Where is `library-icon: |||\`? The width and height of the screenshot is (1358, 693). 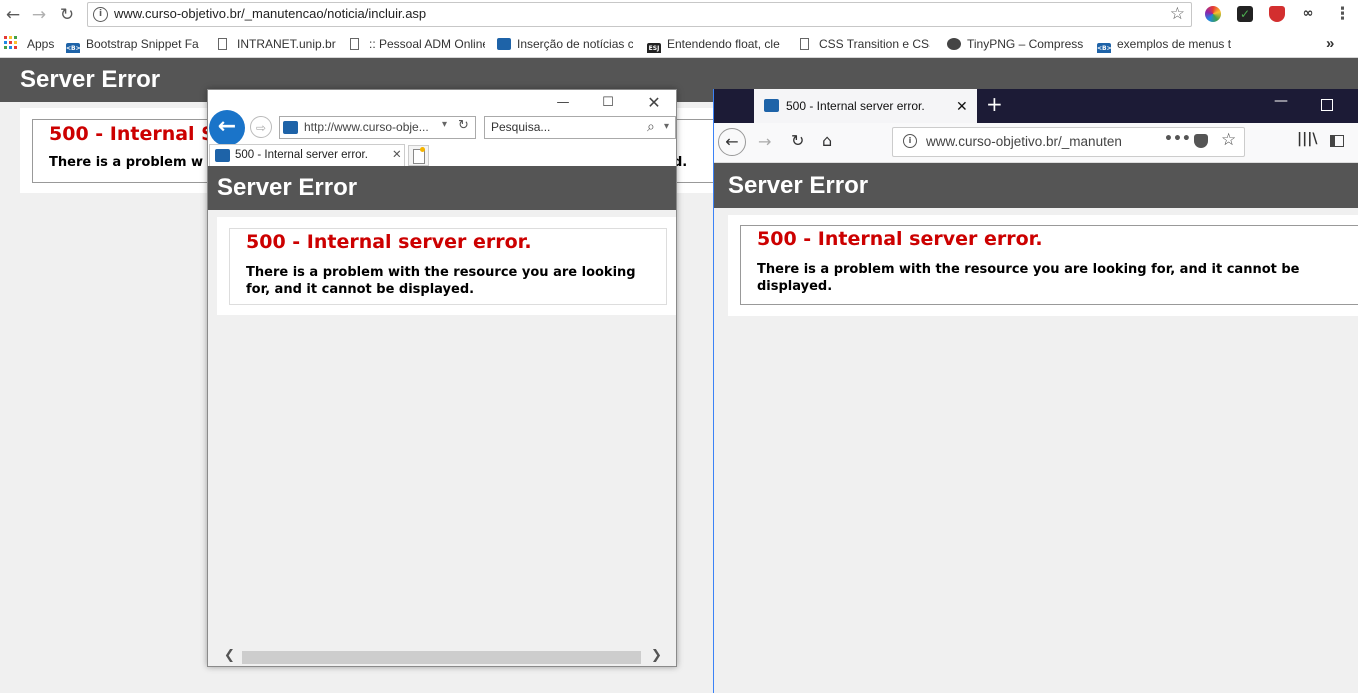 library-icon: |||\ is located at coordinates (1307, 139).